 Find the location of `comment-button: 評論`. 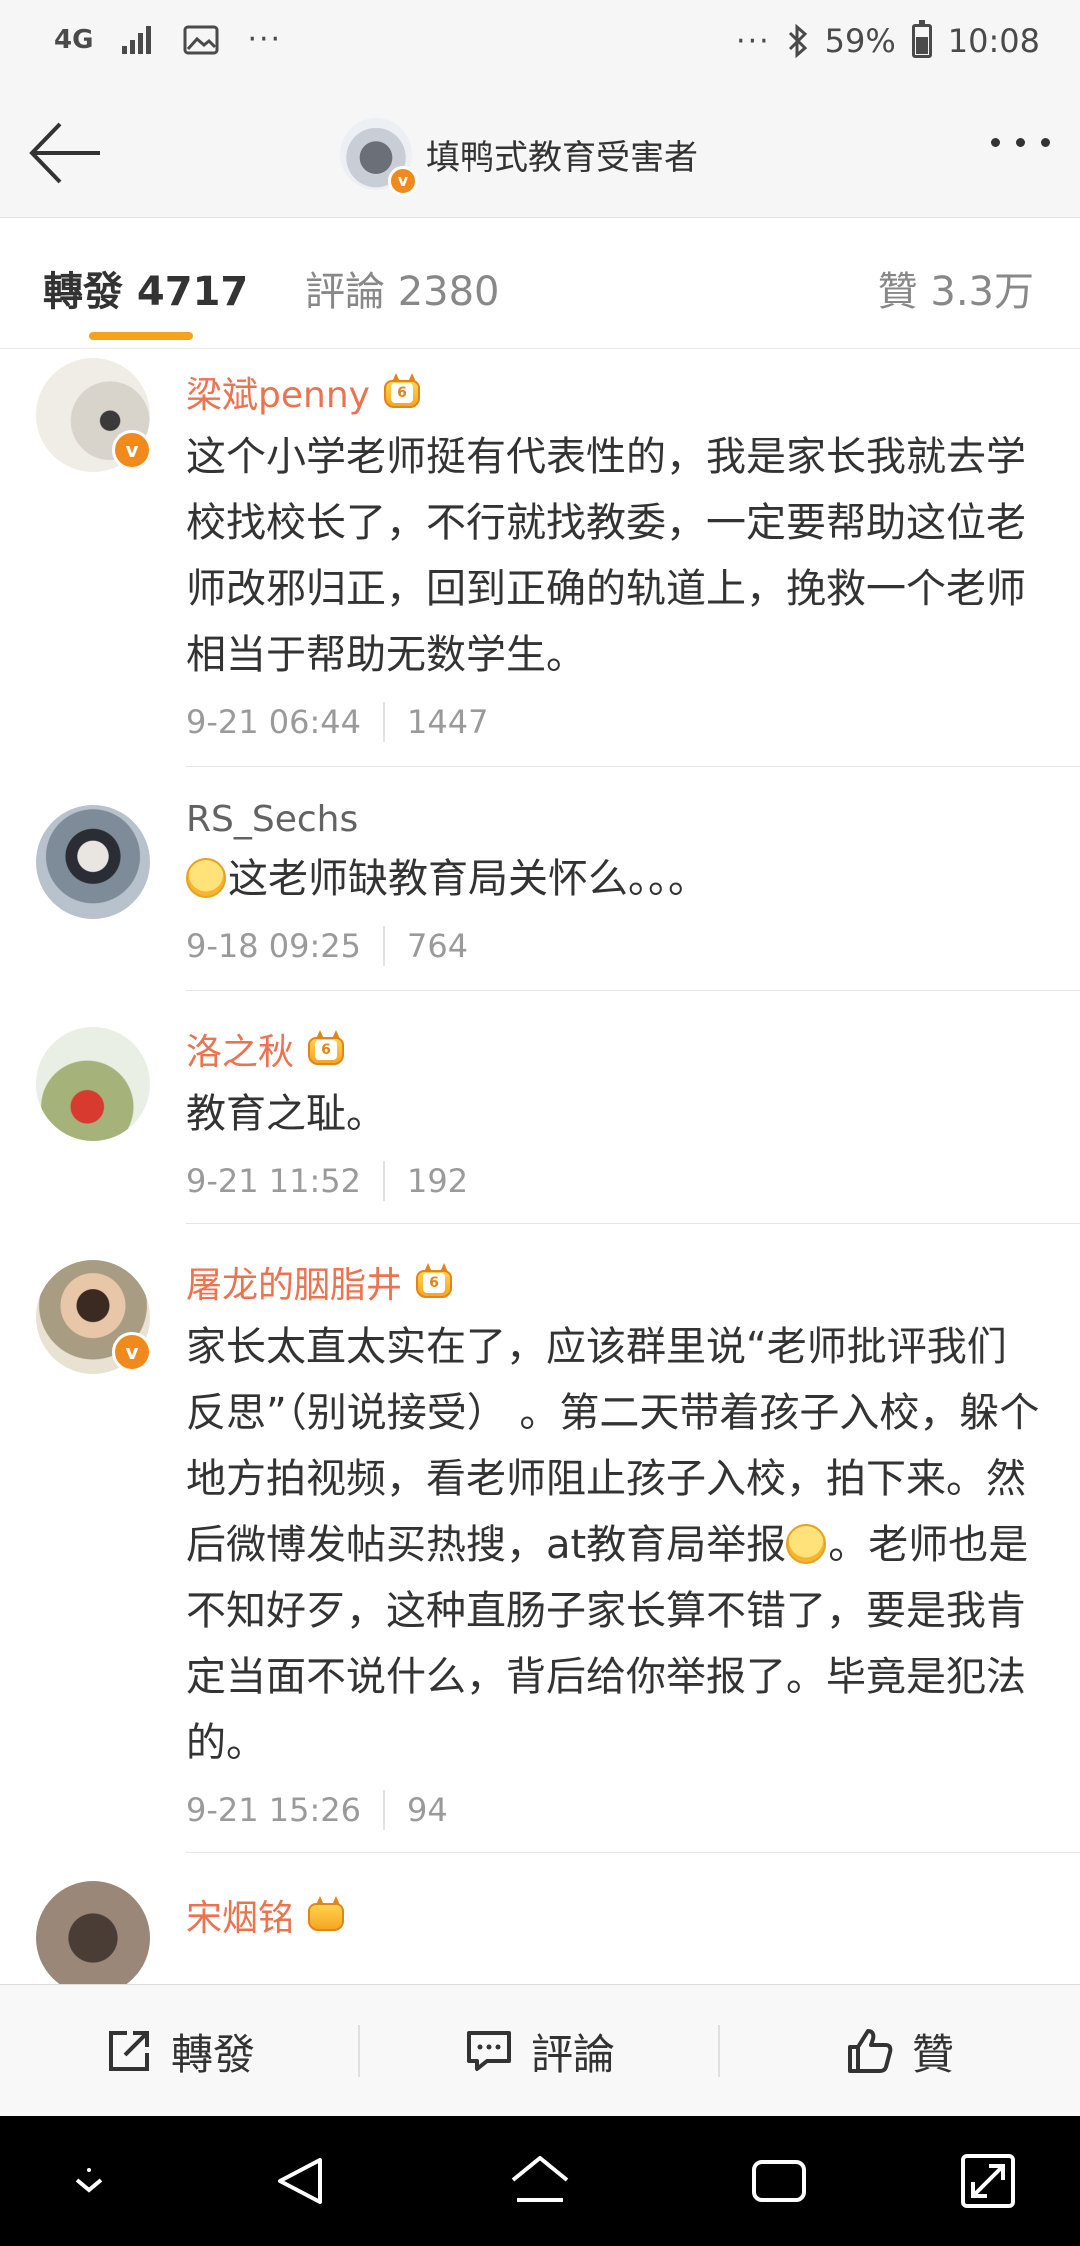

comment-button: 評論 is located at coordinates (540, 2051).